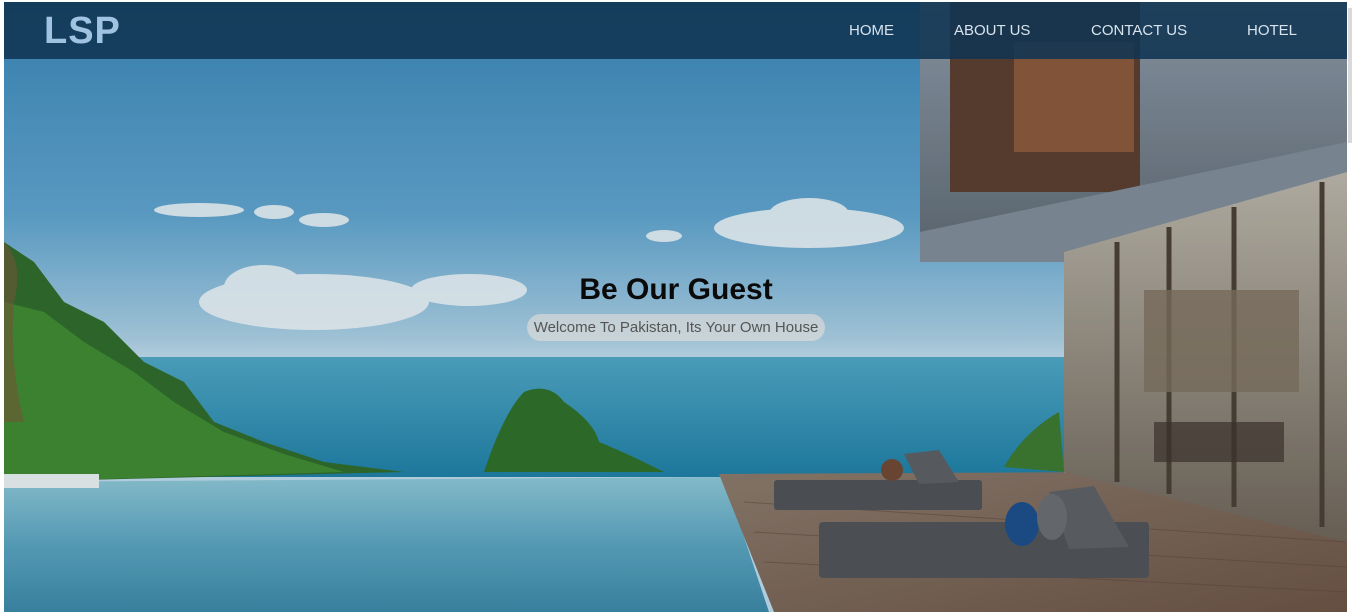 The image size is (1352, 612). What do you see at coordinates (871, 30) in the screenshot?
I see `nav-link-home: HOME` at bounding box center [871, 30].